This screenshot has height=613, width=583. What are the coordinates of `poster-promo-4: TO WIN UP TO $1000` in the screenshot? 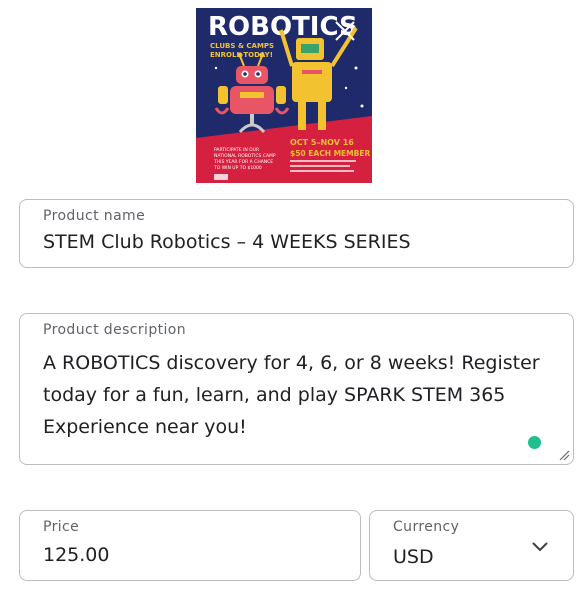 It's located at (237, 168).